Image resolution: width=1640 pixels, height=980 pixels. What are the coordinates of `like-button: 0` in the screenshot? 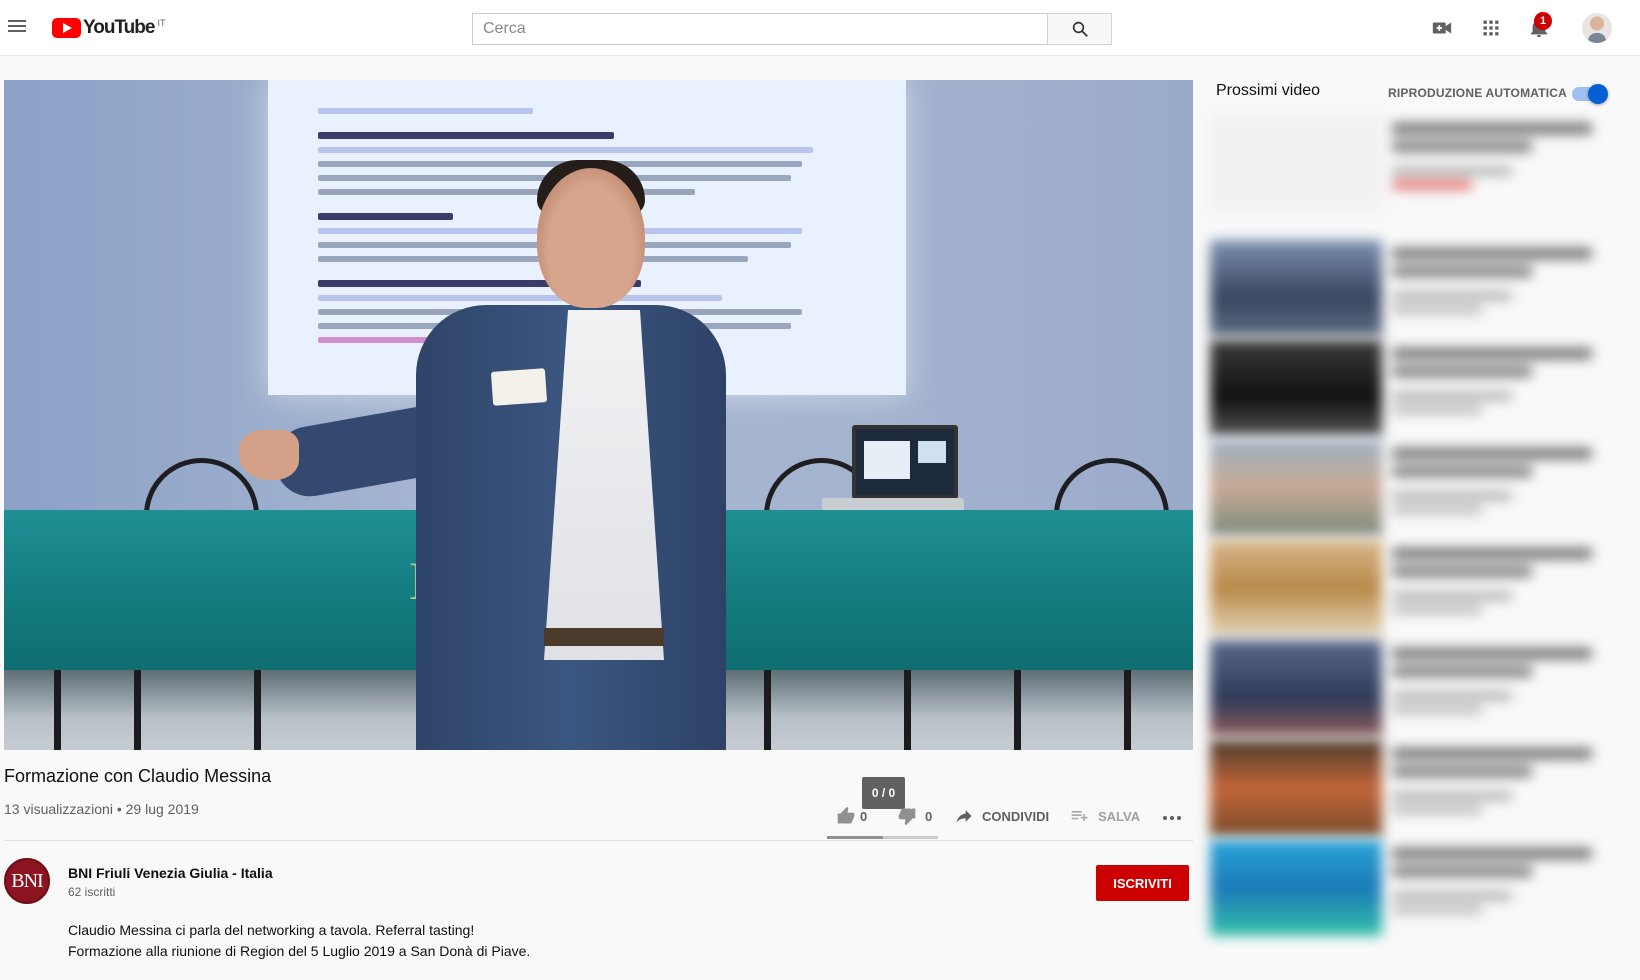 It's located at (851, 816).